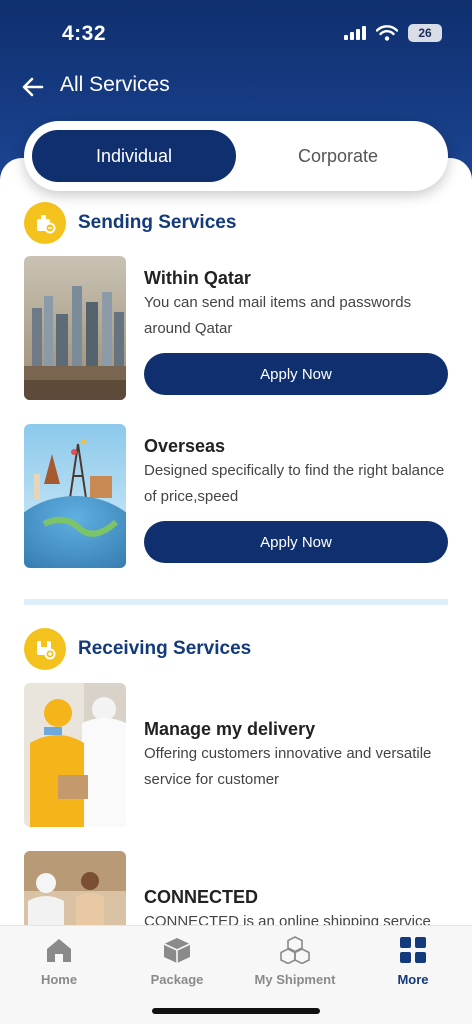 This screenshot has width=472, height=1024. I want to click on package-receive-icon, so click(45, 649).